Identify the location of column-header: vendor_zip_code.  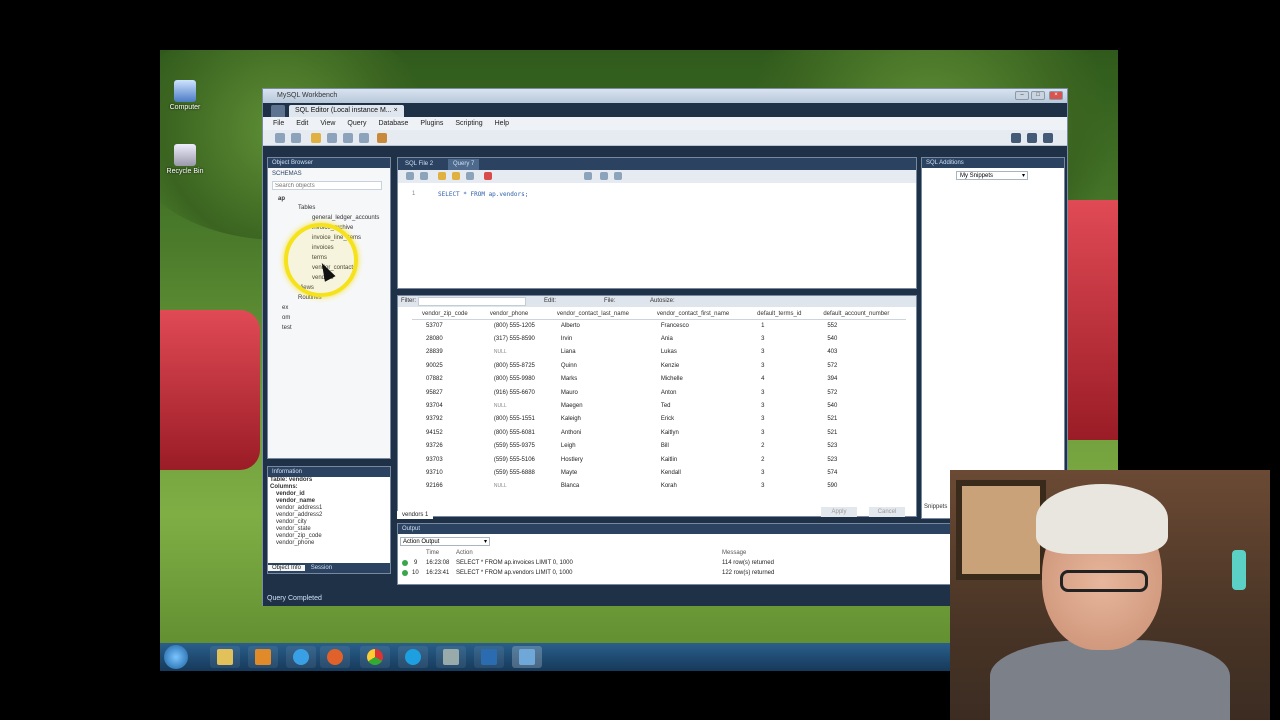
(446, 314).